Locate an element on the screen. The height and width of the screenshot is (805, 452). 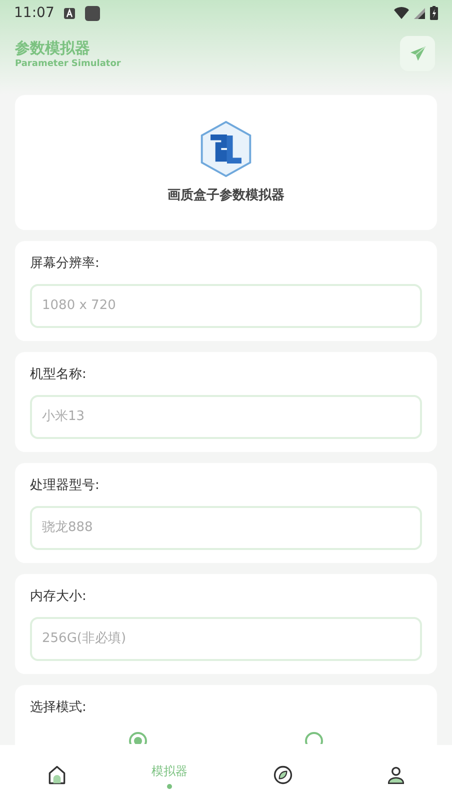
field-label: 屏幕分辨率: is located at coordinates (65, 264).